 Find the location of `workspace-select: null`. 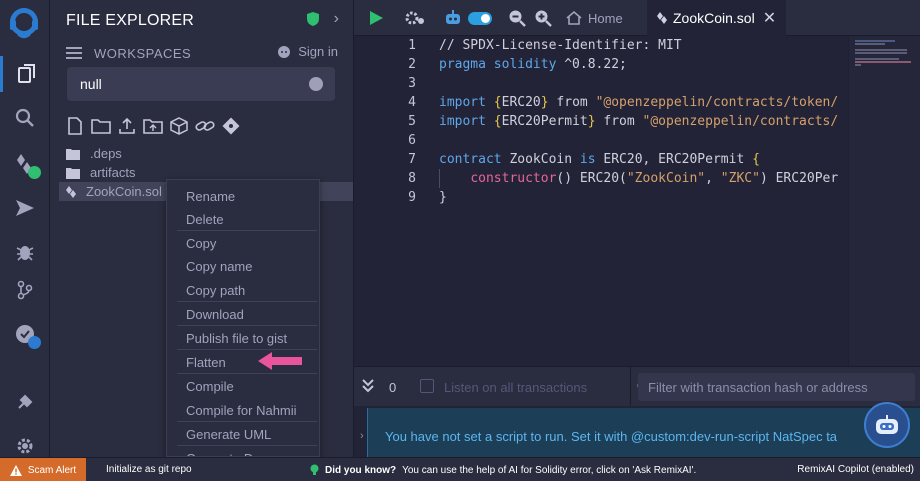

workspace-select: null is located at coordinates (201, 84).